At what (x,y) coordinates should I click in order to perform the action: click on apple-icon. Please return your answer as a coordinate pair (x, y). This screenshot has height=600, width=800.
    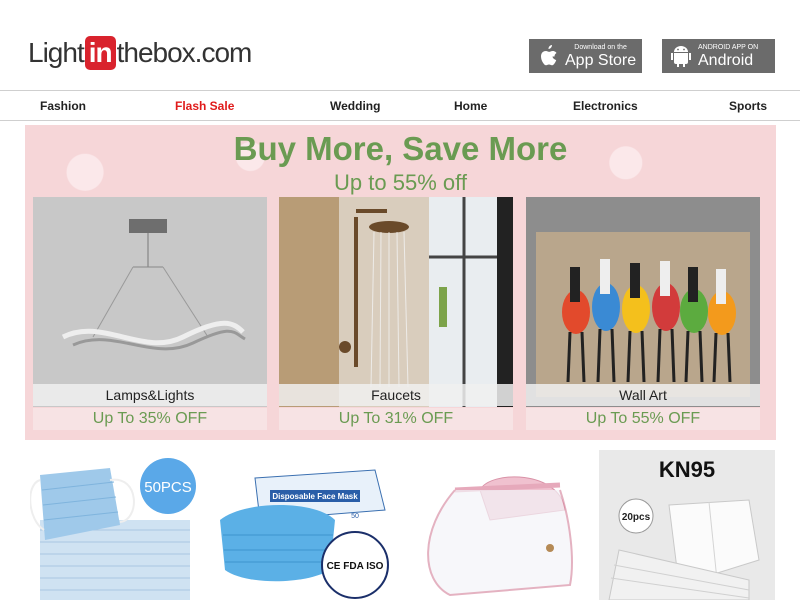
    Looking at the image, I should click on (548, 56).